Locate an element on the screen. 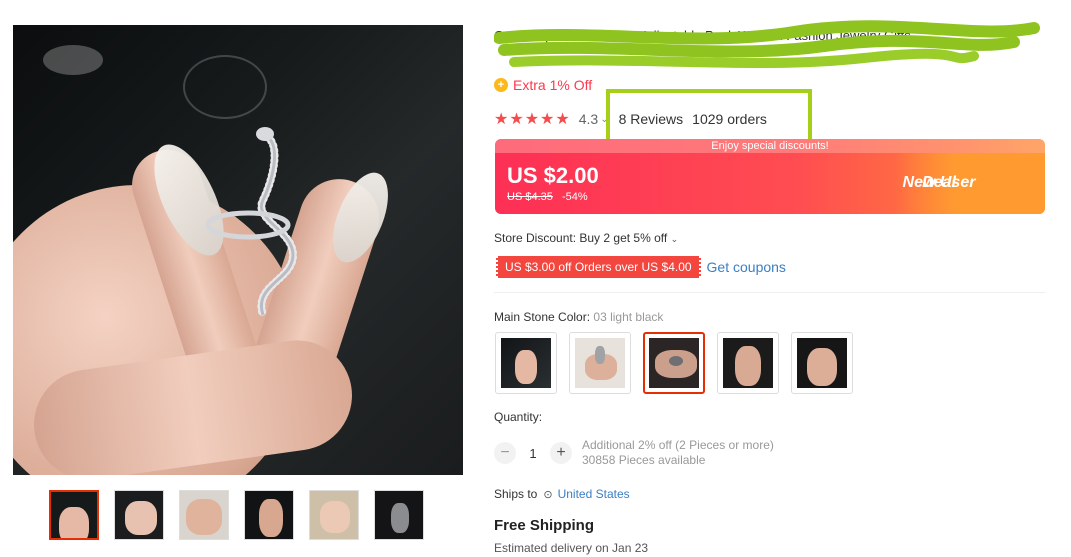 Image resolution: width=1071 pixels, height=557 pixels. rating-value: 4.3 is located at coordinates (588, 119).